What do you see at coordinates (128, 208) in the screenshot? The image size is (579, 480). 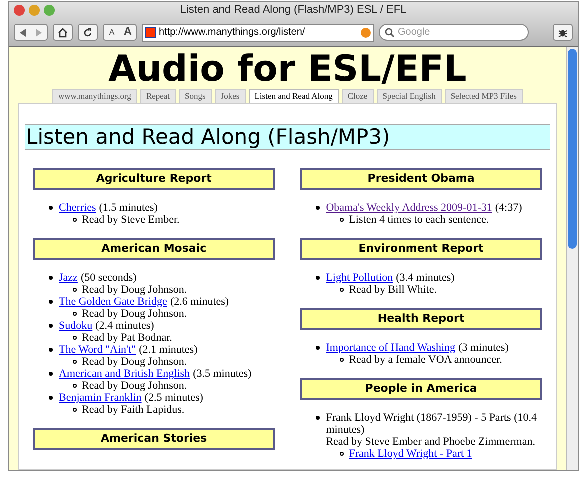 I see `duration-text: (1.5 minutes)` at bounding box center [128, 208].